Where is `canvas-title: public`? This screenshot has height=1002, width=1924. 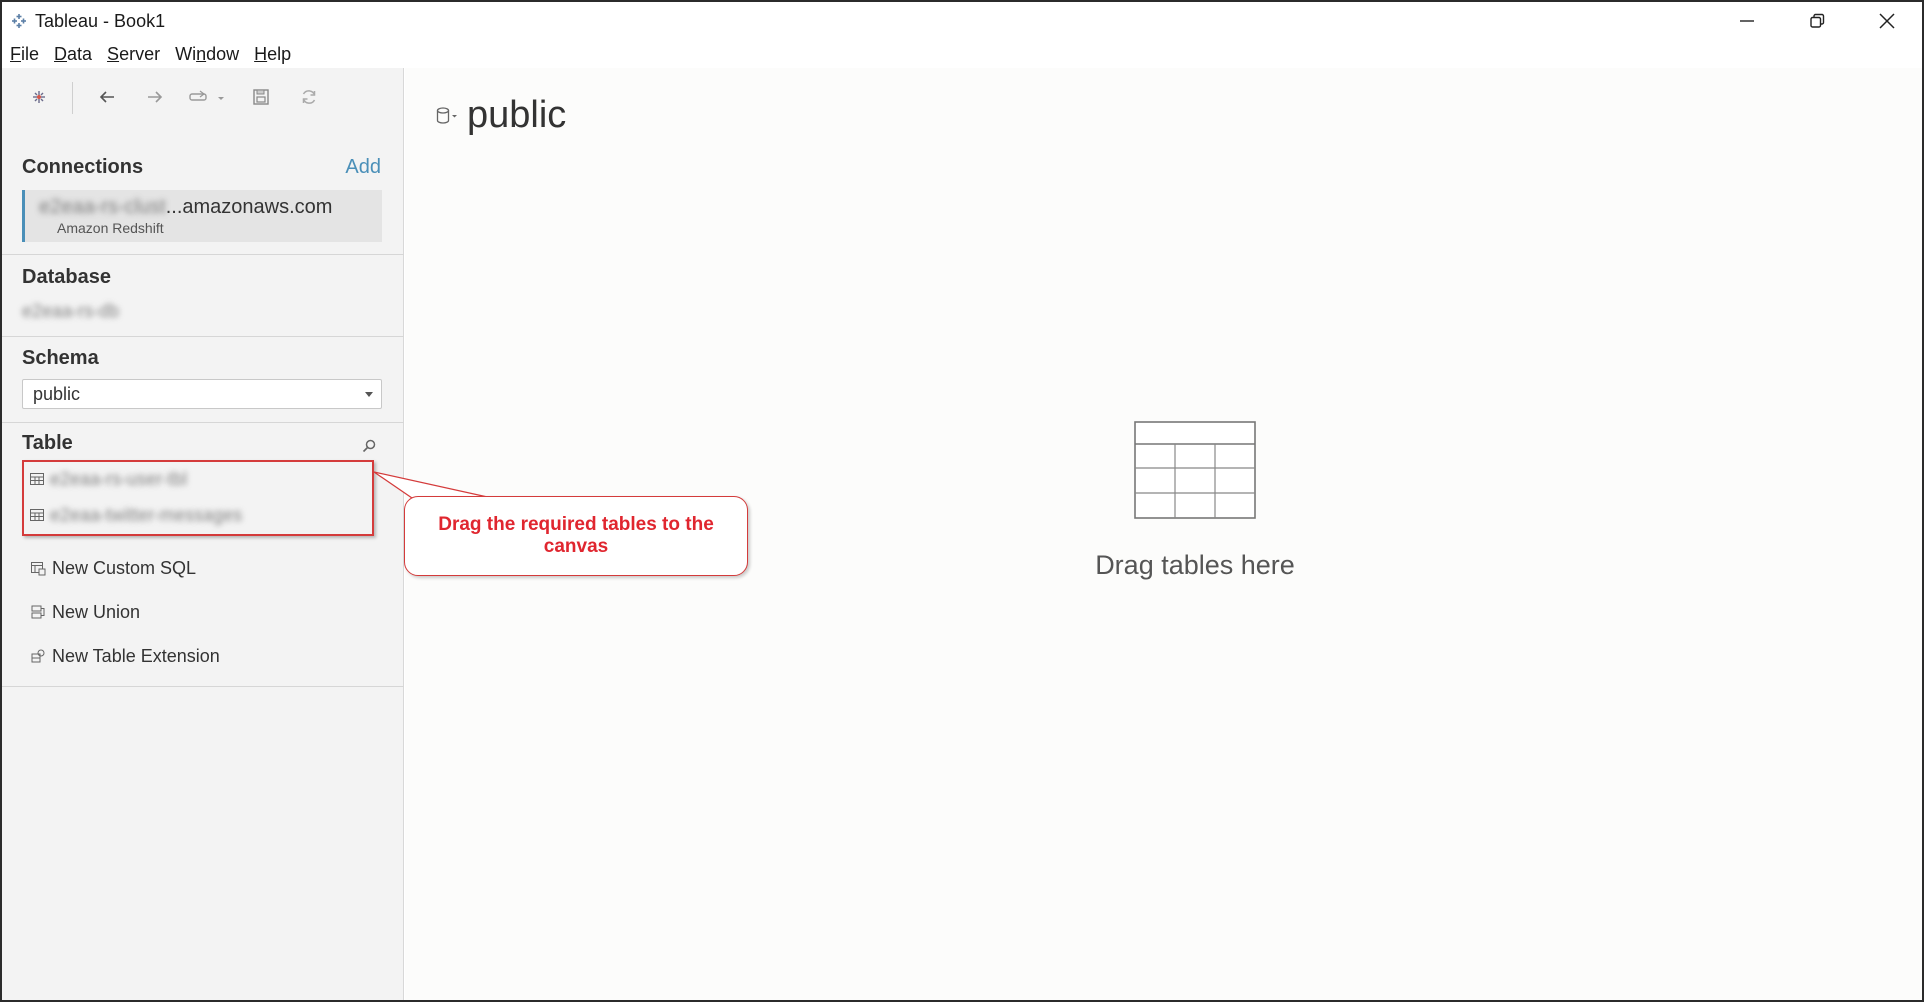
canvas-title: public is located at coordinates (517, 115).